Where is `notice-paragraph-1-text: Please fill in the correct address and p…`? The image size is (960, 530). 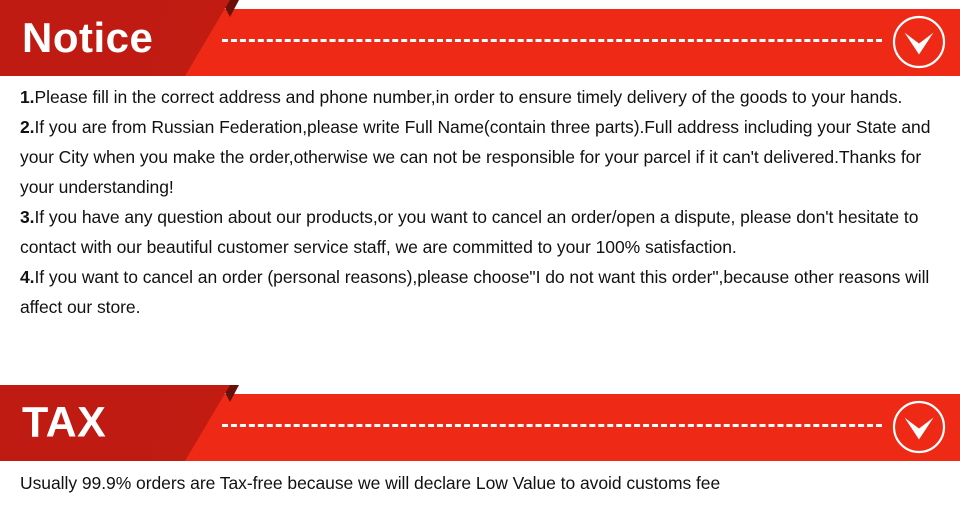 notice-paragraph-1-text: Please fill in the correct address and p… is located at coordinates (468, 97).